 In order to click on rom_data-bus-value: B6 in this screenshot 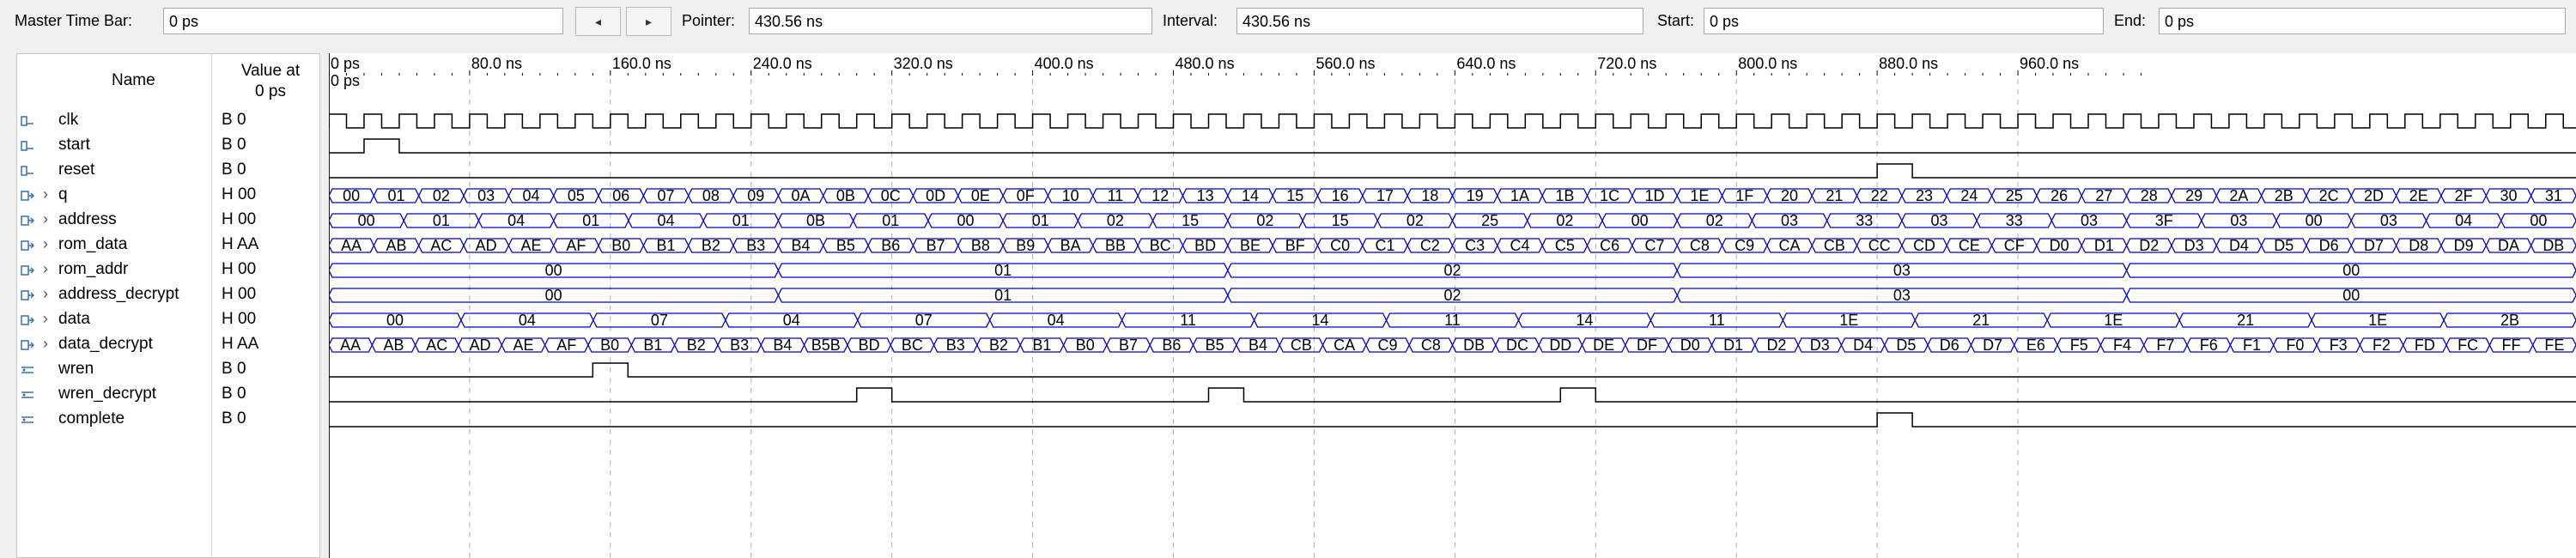, I will do `click(890, 245)`.